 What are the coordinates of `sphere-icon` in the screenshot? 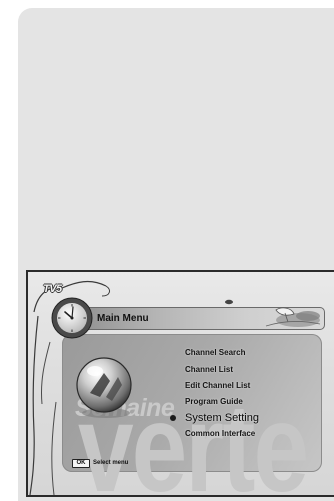 It's located at (104, 387).